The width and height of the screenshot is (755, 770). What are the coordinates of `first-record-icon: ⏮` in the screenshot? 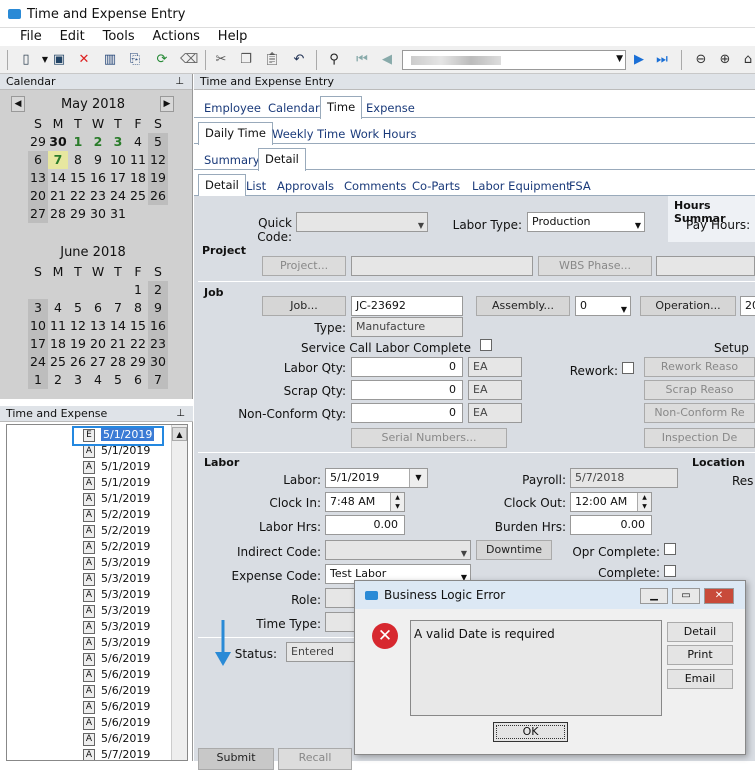 It's located at (362, 60).